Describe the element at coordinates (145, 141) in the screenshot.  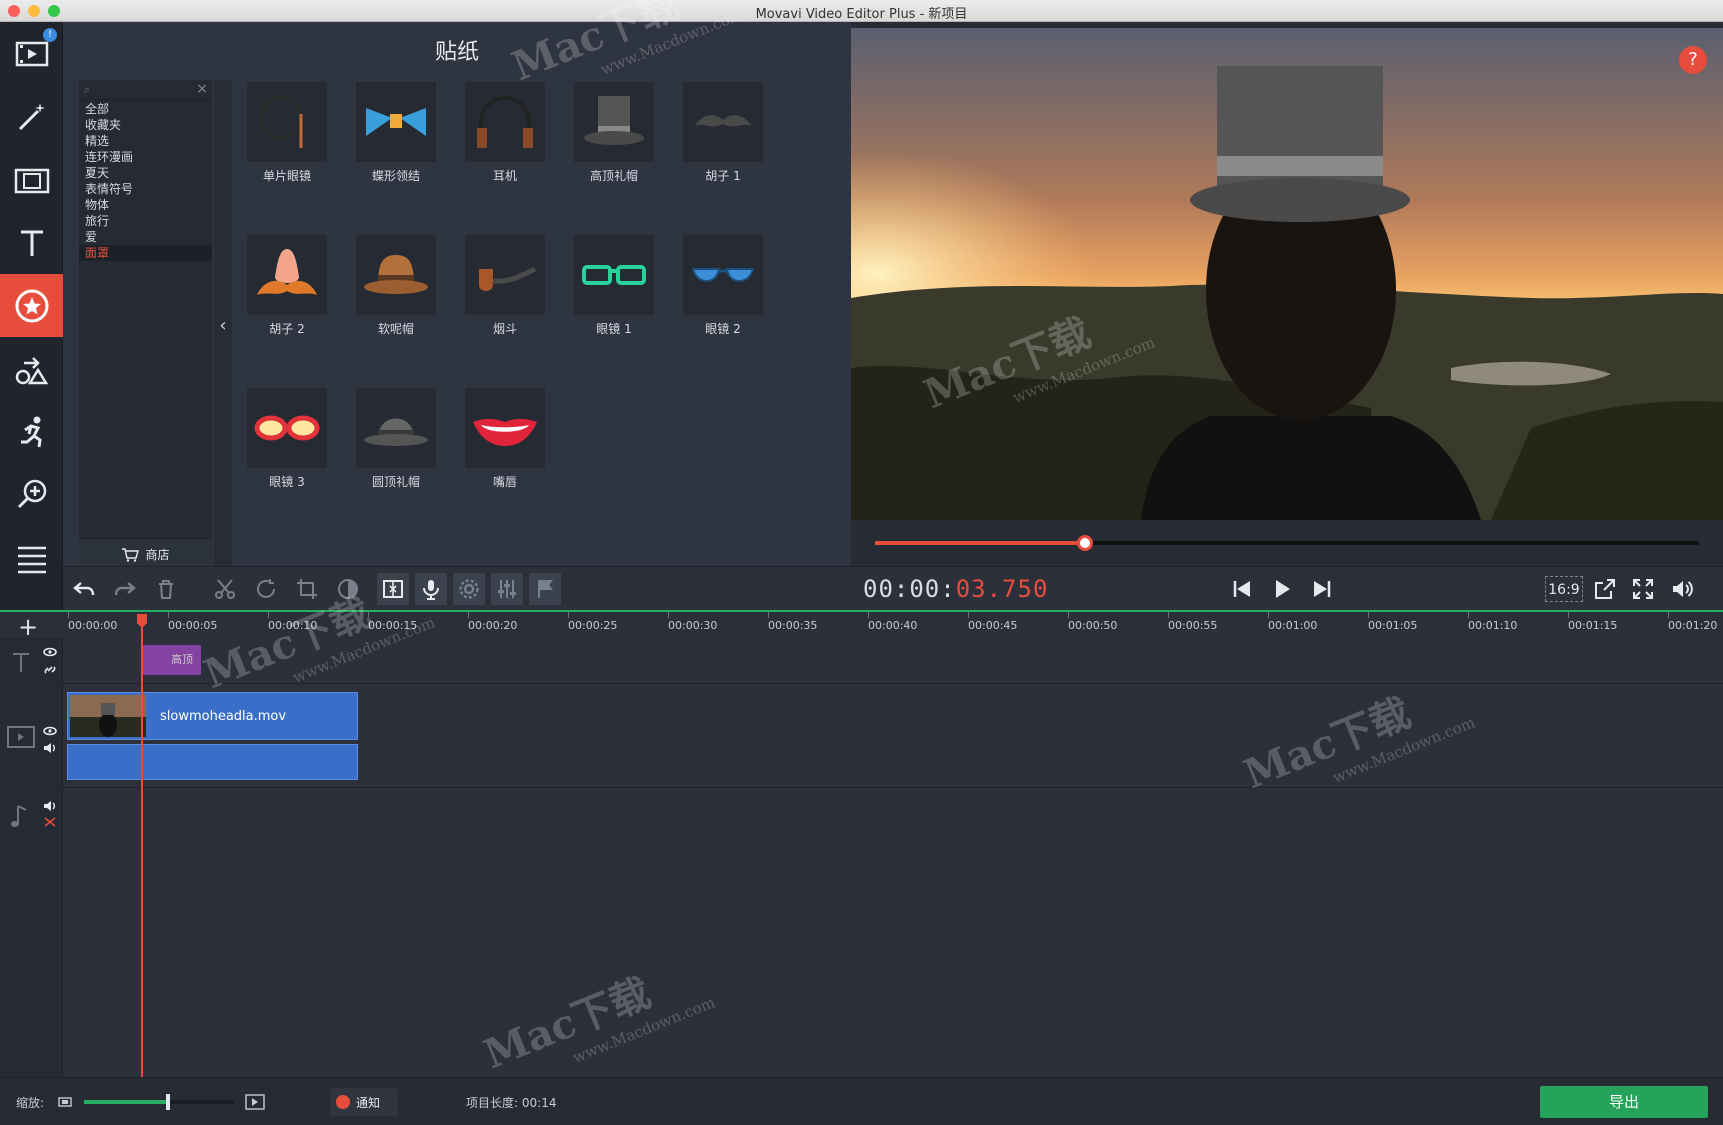
I see `category-item: 精选` at that location.